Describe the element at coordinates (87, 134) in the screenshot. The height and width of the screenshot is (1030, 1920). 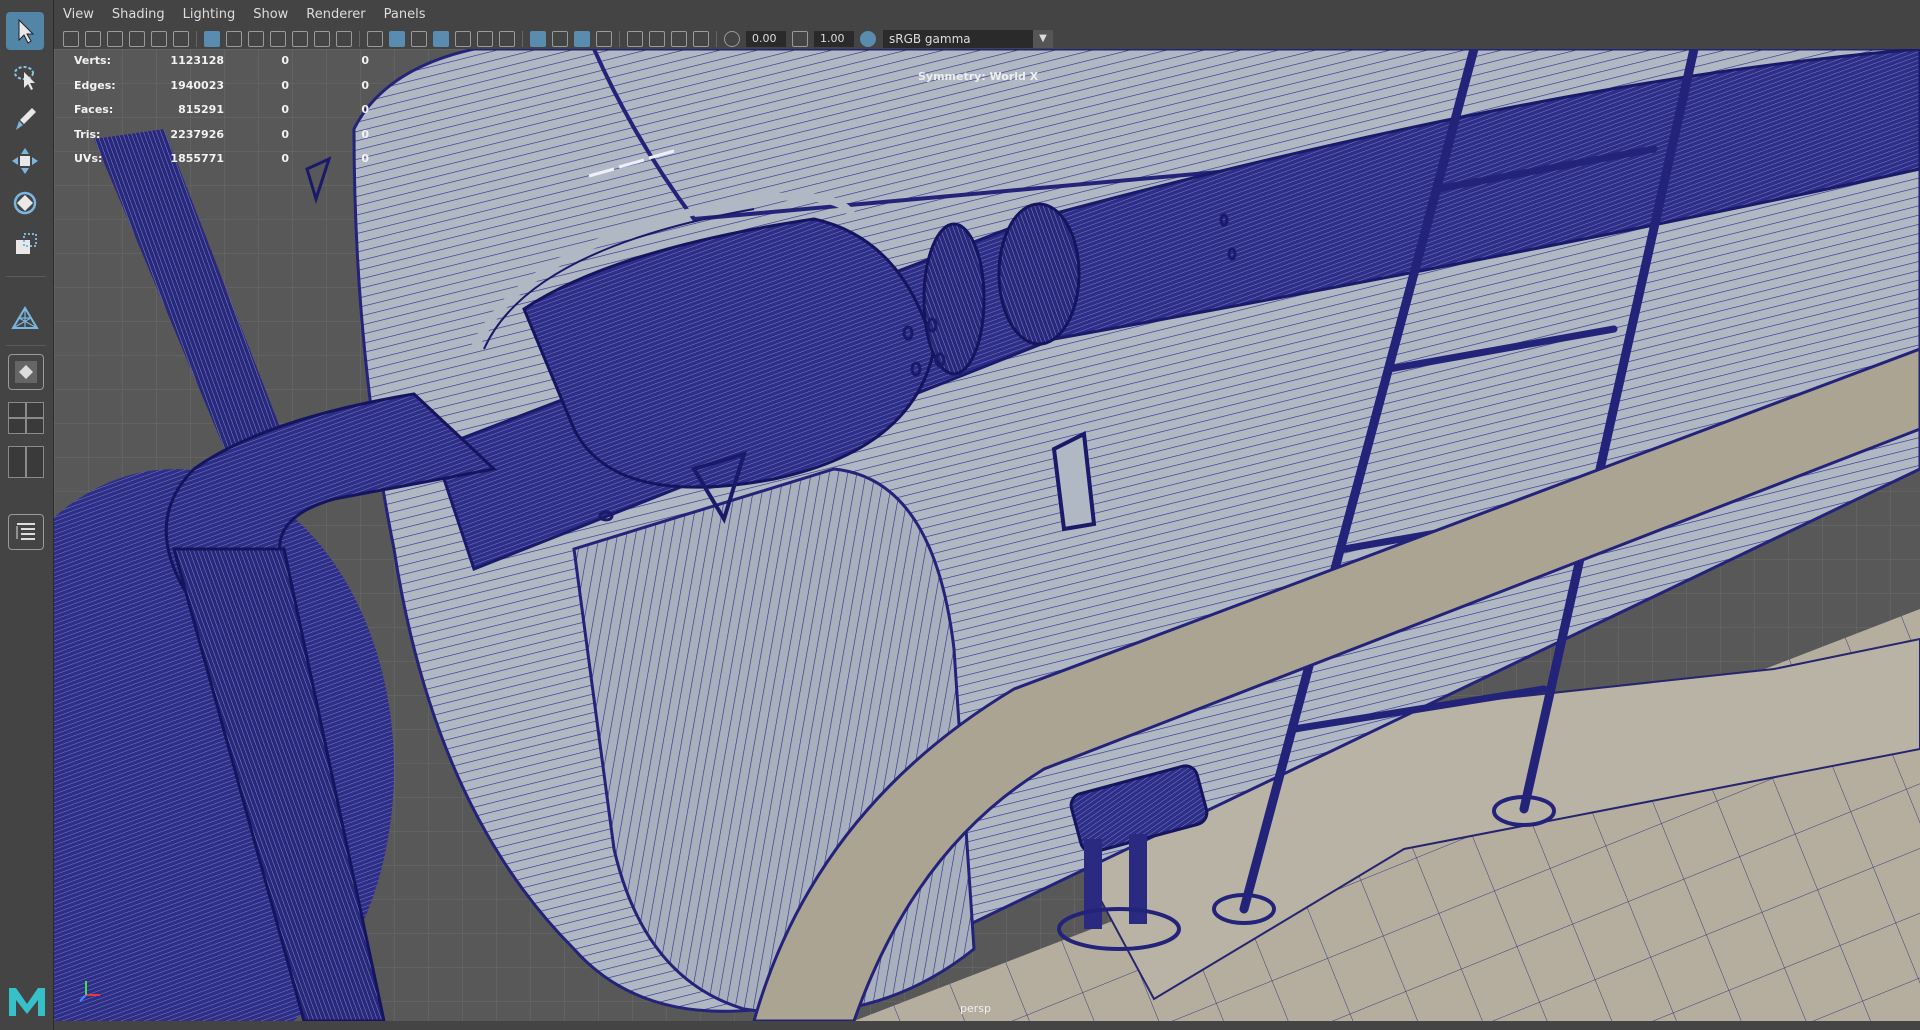
I see `hud-label: Tris:` at that location.